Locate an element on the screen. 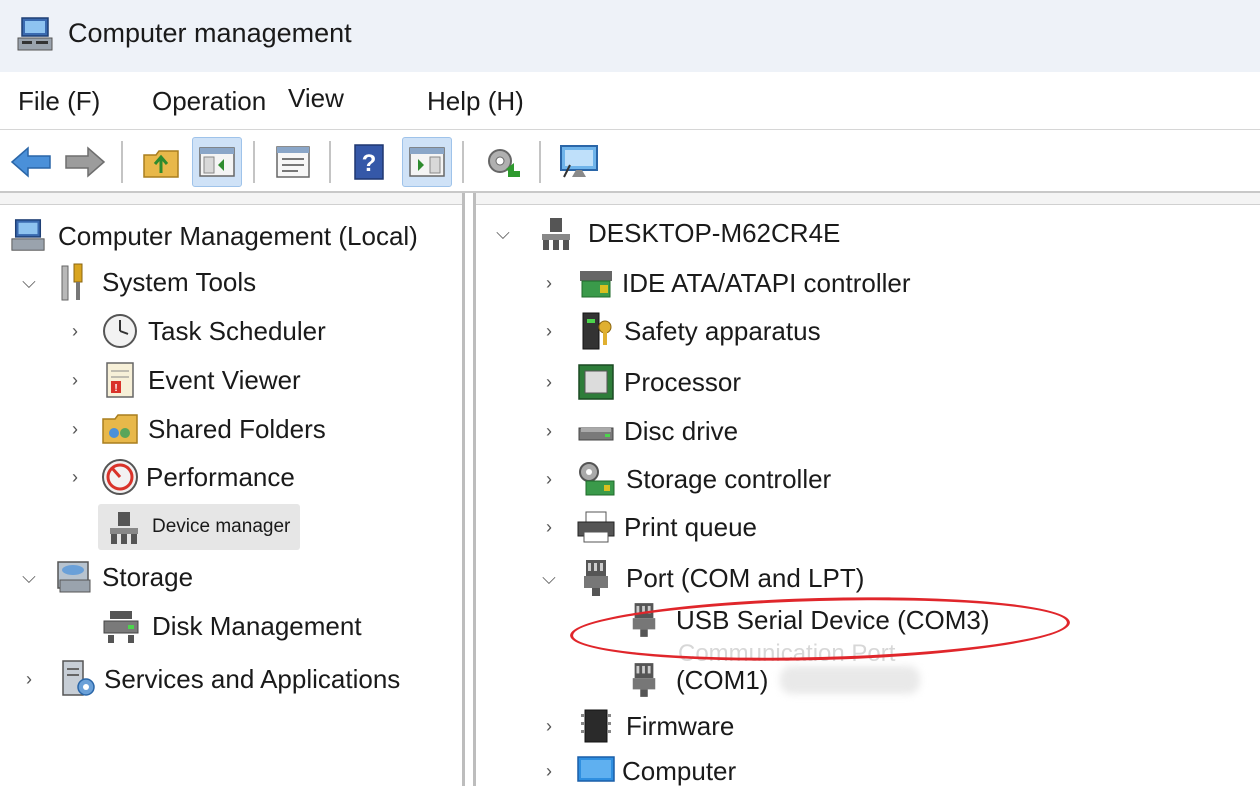 The height and width of the screenshot is (786, 1260). device-category-label: IDE ATA/ATAPI controller is located at coordinates (766, 282).